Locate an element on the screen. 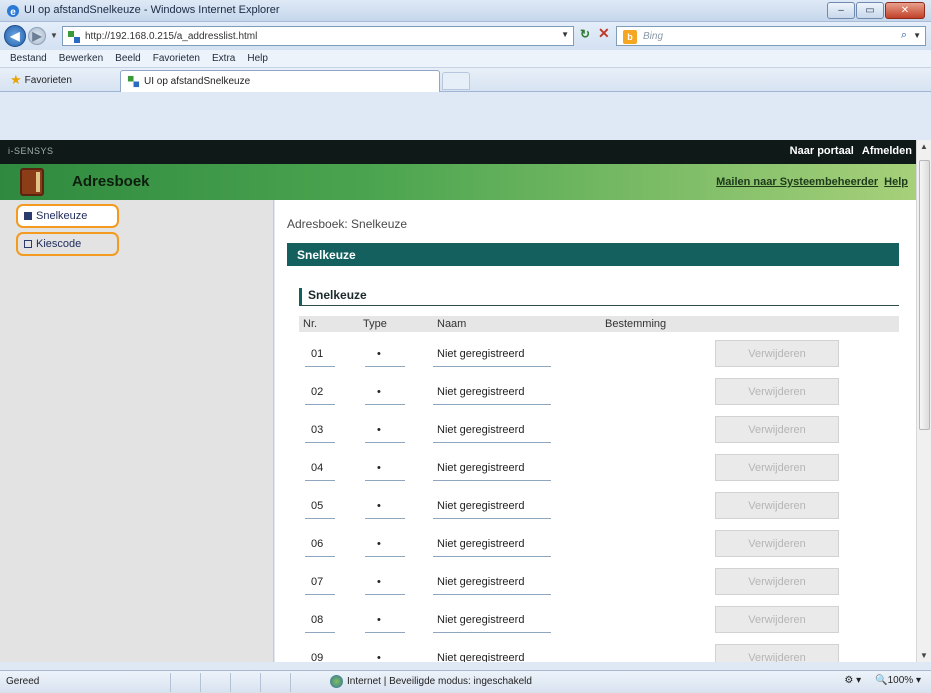 The width and height of the screenshot is (931, 693). menu-favorieten: Favorieten is located at coordinates (176, 58).